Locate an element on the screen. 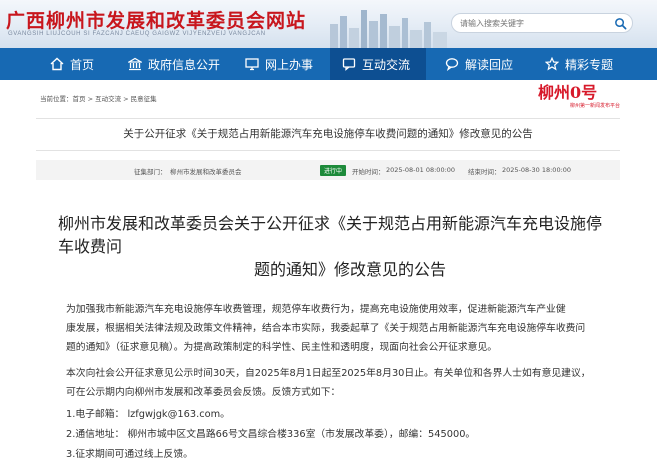 This screenshot has height=466, width=657. article-title-line: 柳州市发展和改革委员会关于公开征求《关于规范占用新能源汽车充电设施停车收费问 is located at coordinates (330, 235).